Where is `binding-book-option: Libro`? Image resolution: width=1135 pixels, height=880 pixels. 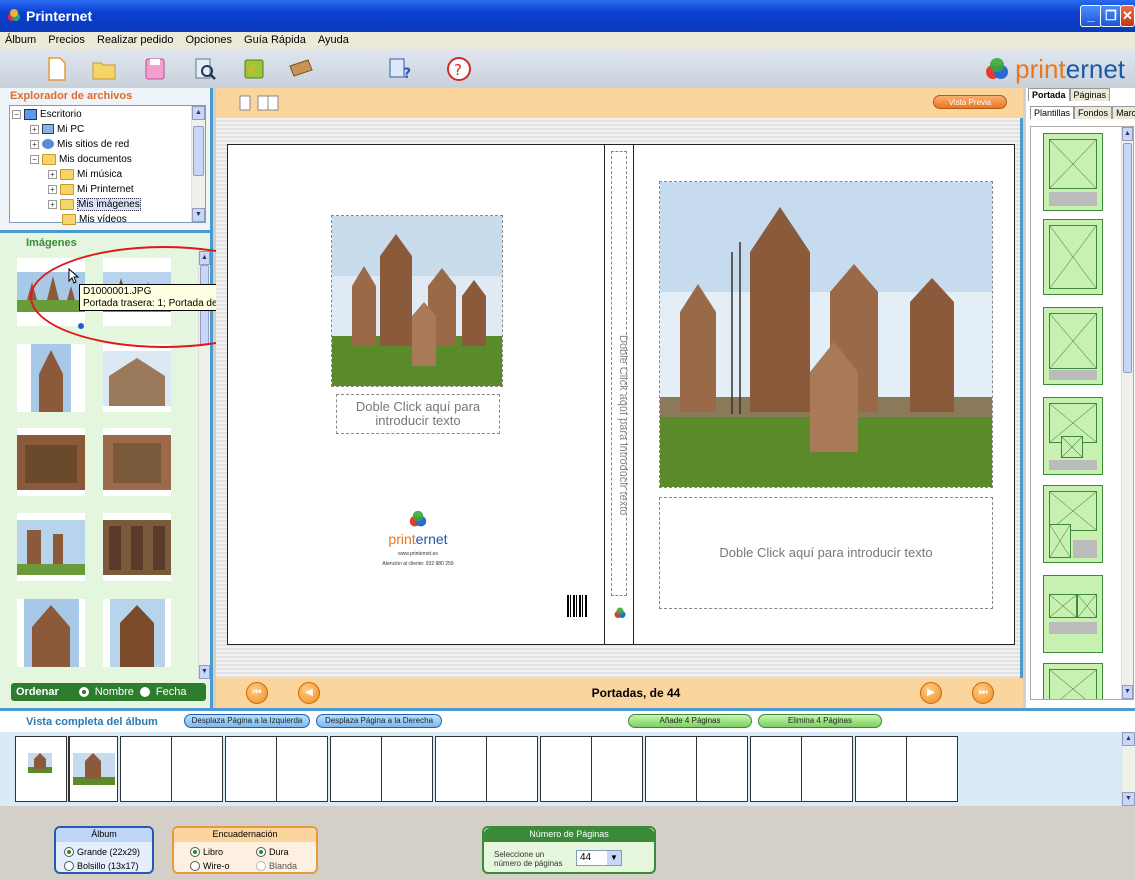
binding-book-option: Libro is located at coordinates (206, 852).